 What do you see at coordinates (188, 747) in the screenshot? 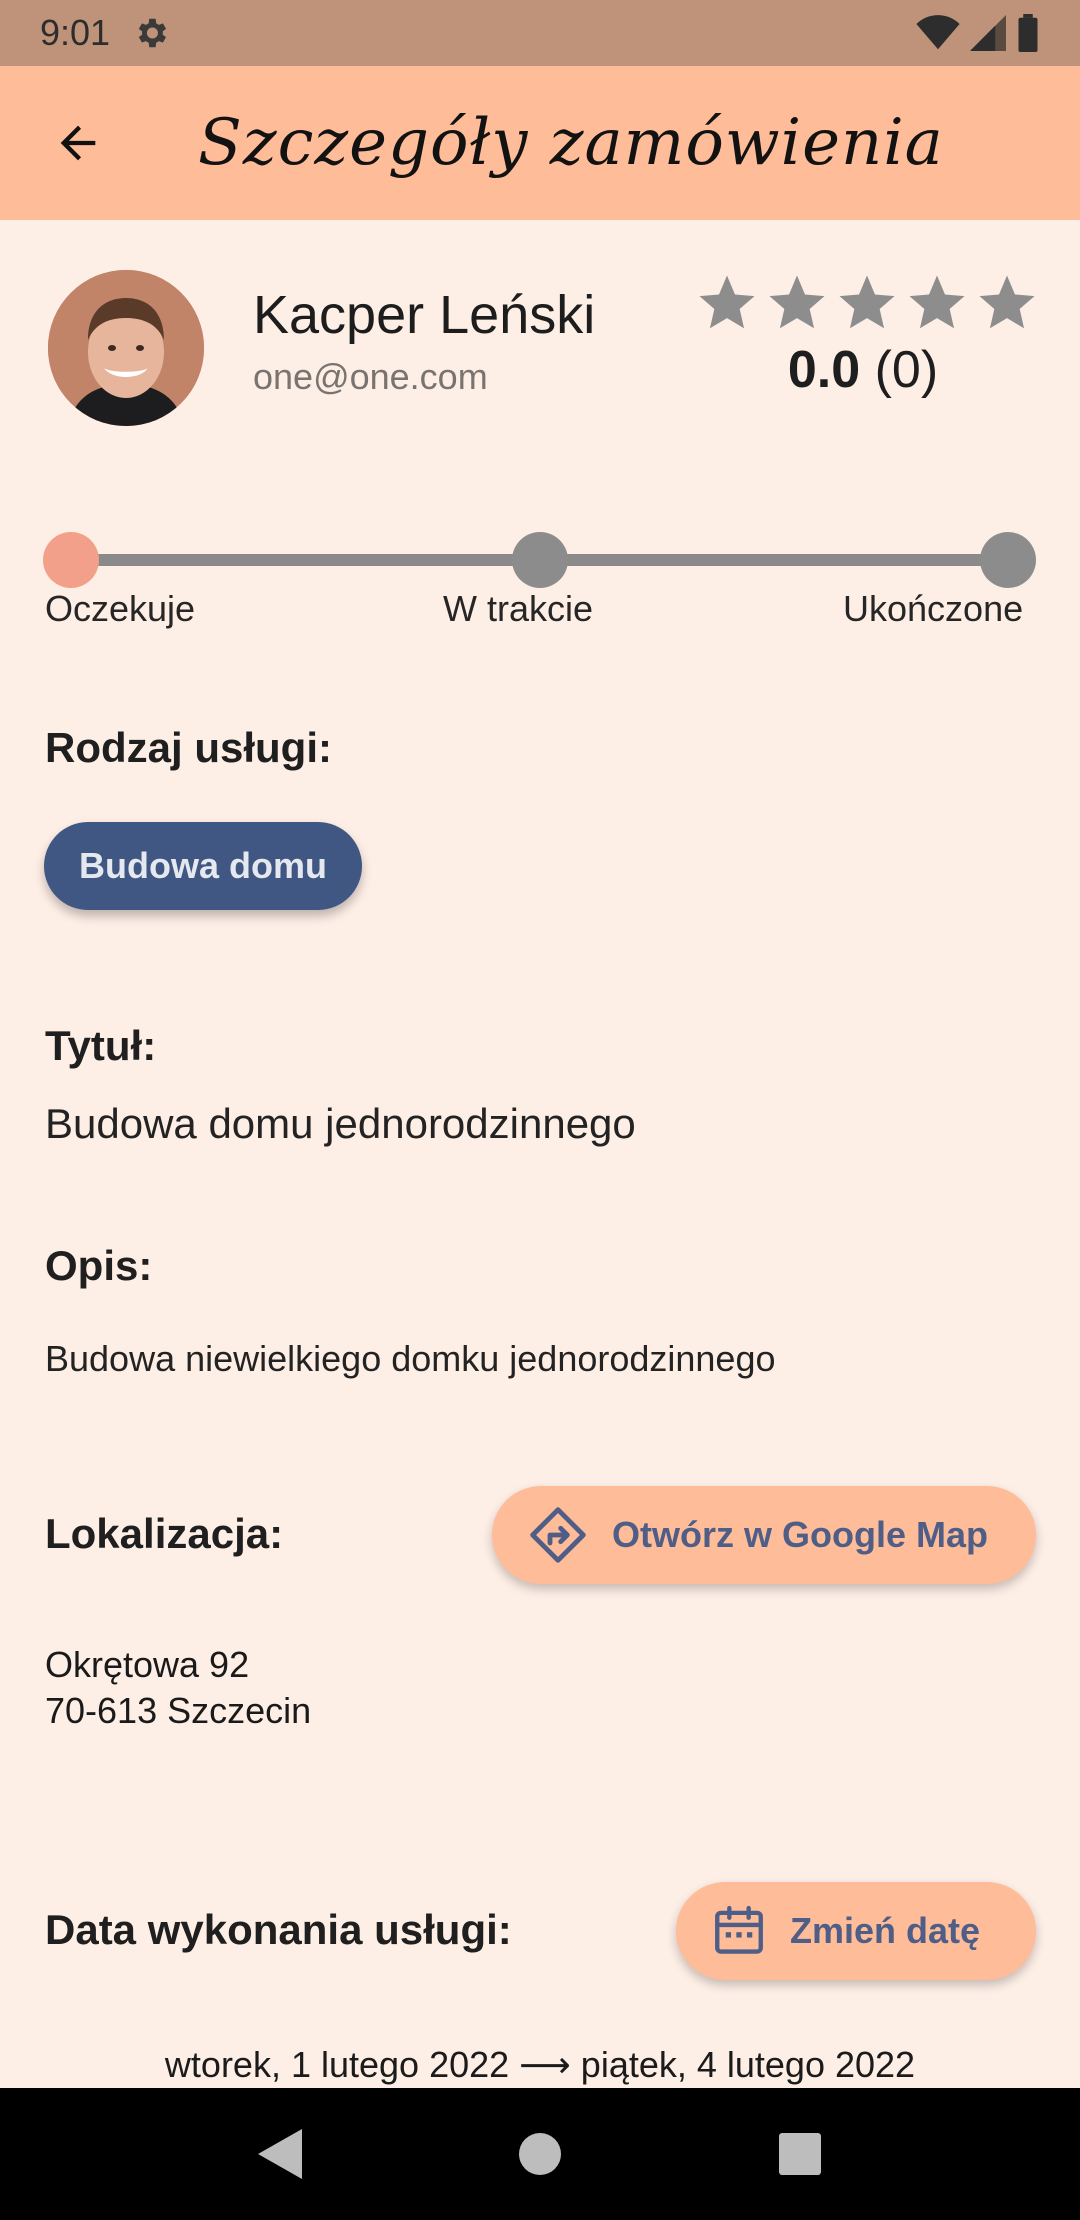
I see `service-type-label: Rodzaj usługi:` at bounding box center [188, 747].